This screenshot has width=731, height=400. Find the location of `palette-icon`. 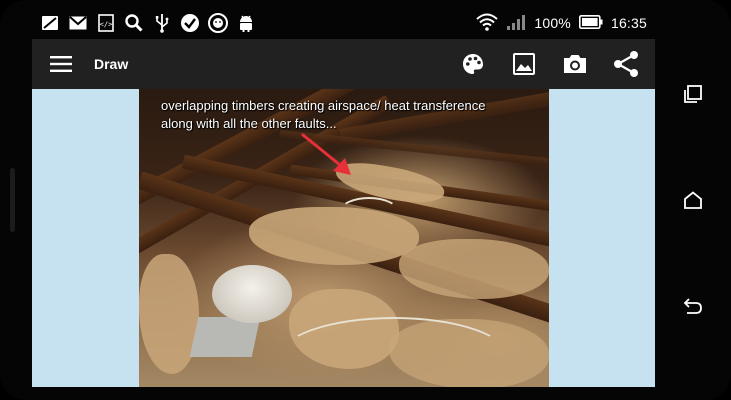

palette-icon is located at coordinates (472, 64).